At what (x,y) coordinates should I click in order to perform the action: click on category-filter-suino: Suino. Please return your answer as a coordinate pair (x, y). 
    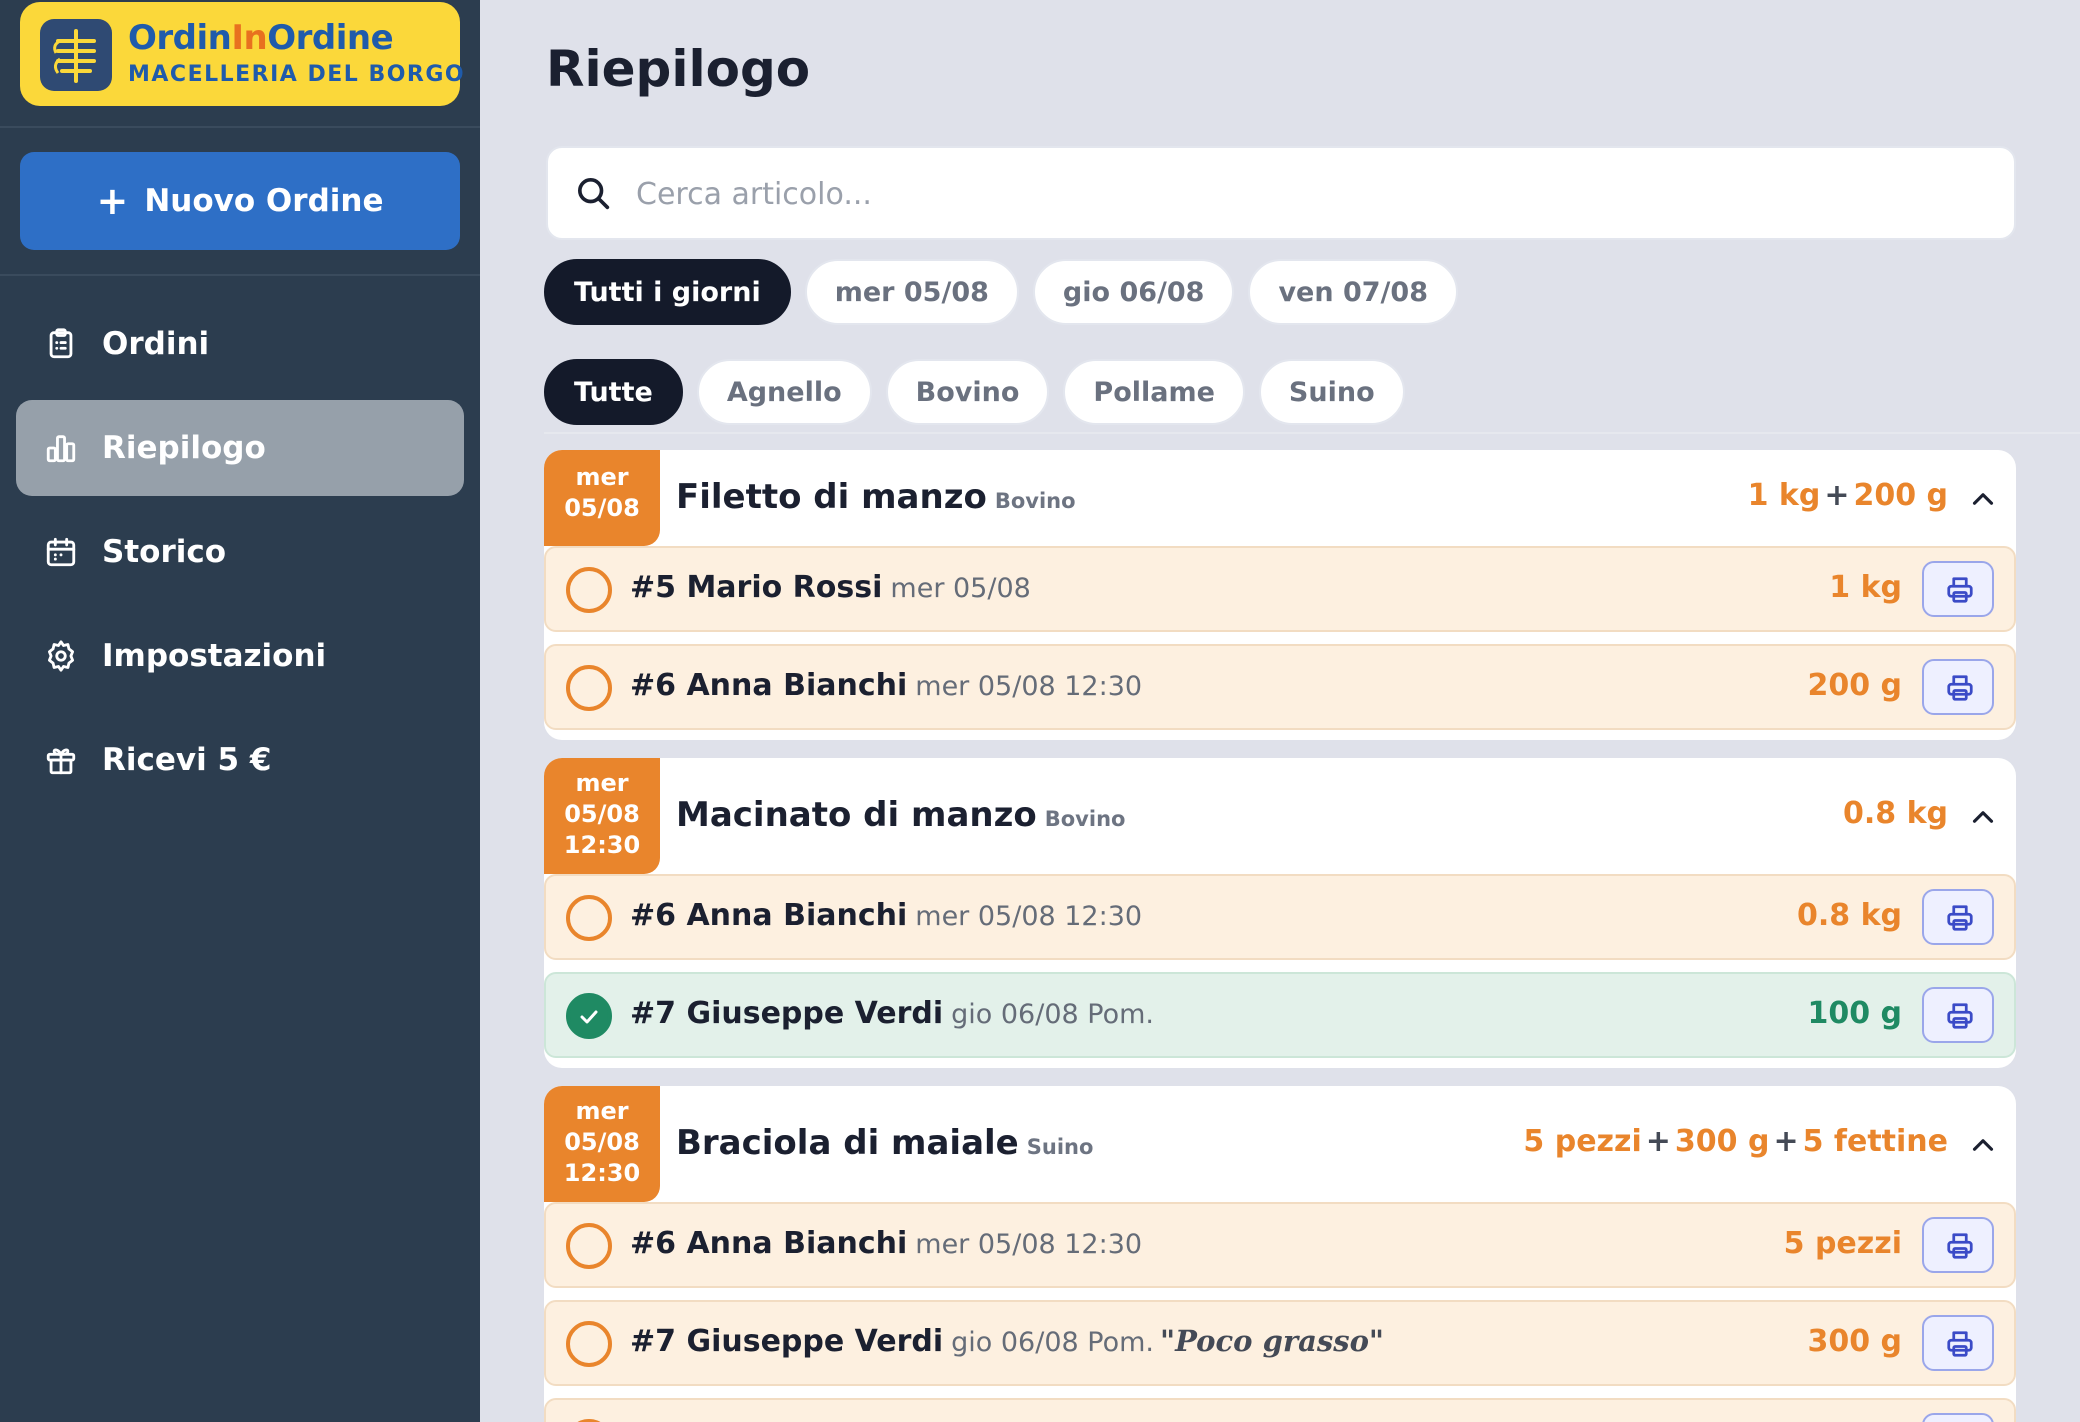
    Looking at the image, I should click on (1331, 392).